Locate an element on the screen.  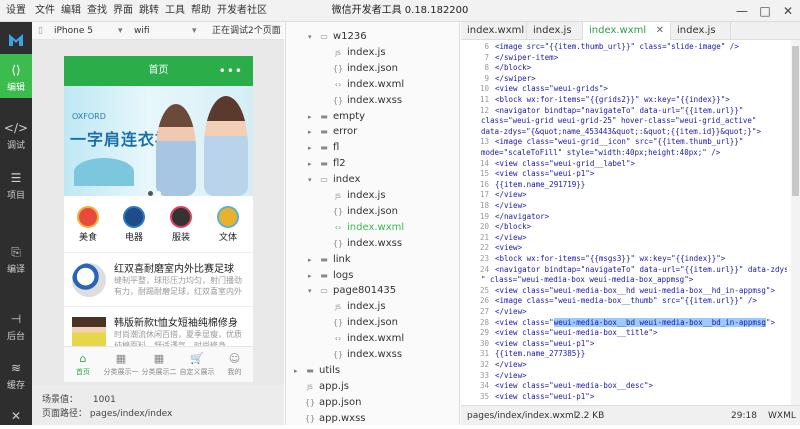
menu-interface: 界面 is located at coordinates (123, 11).